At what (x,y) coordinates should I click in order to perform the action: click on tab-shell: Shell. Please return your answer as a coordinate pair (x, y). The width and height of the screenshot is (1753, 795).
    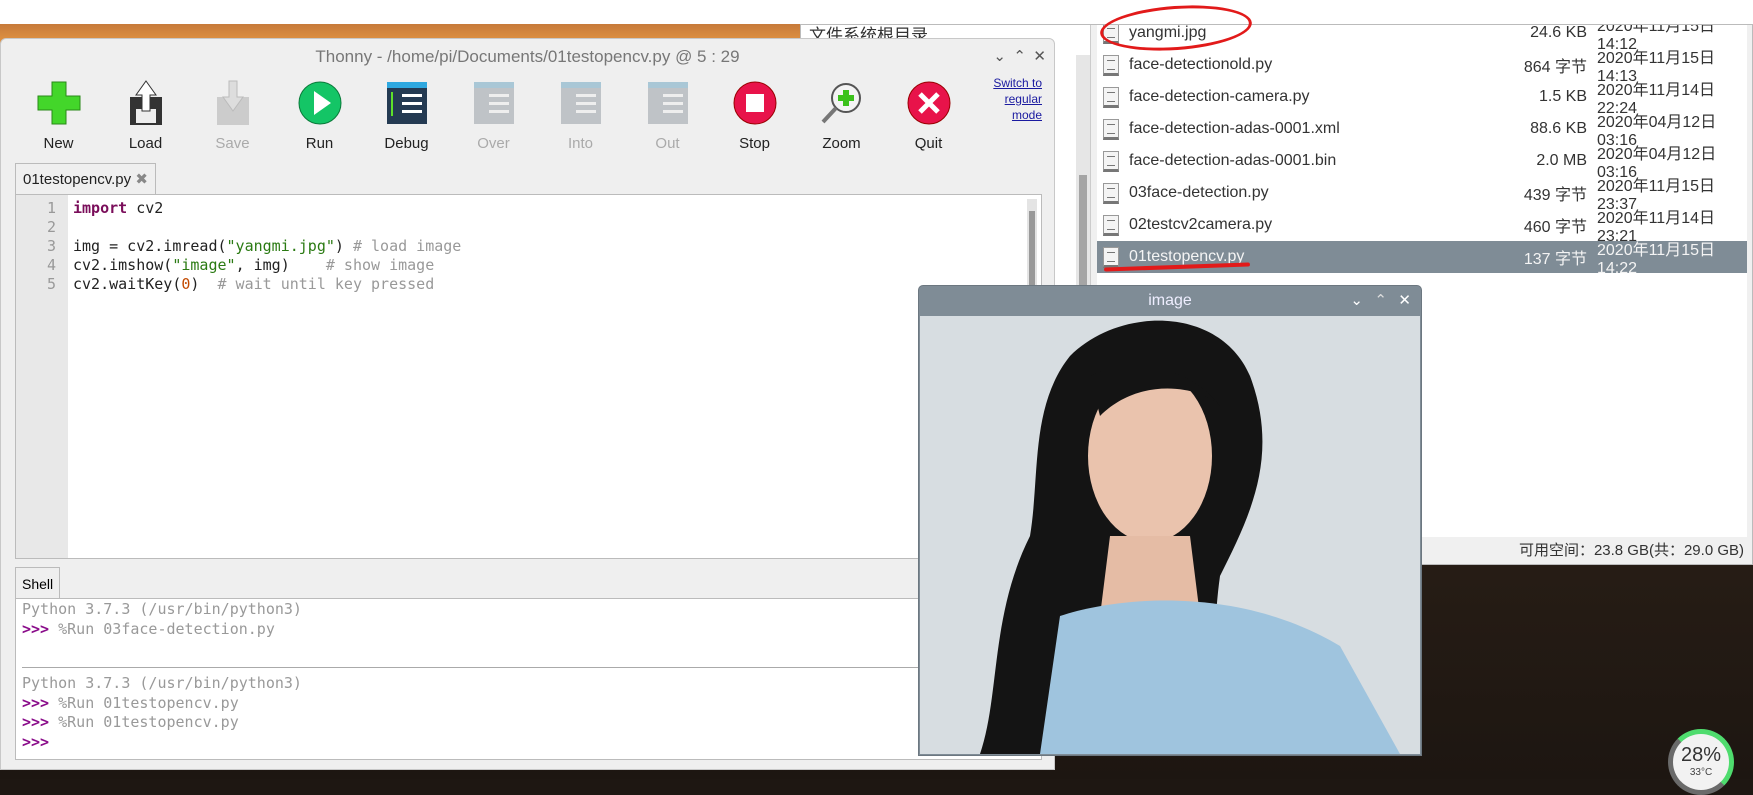
    Looking at the image, I should click on (38, 583).